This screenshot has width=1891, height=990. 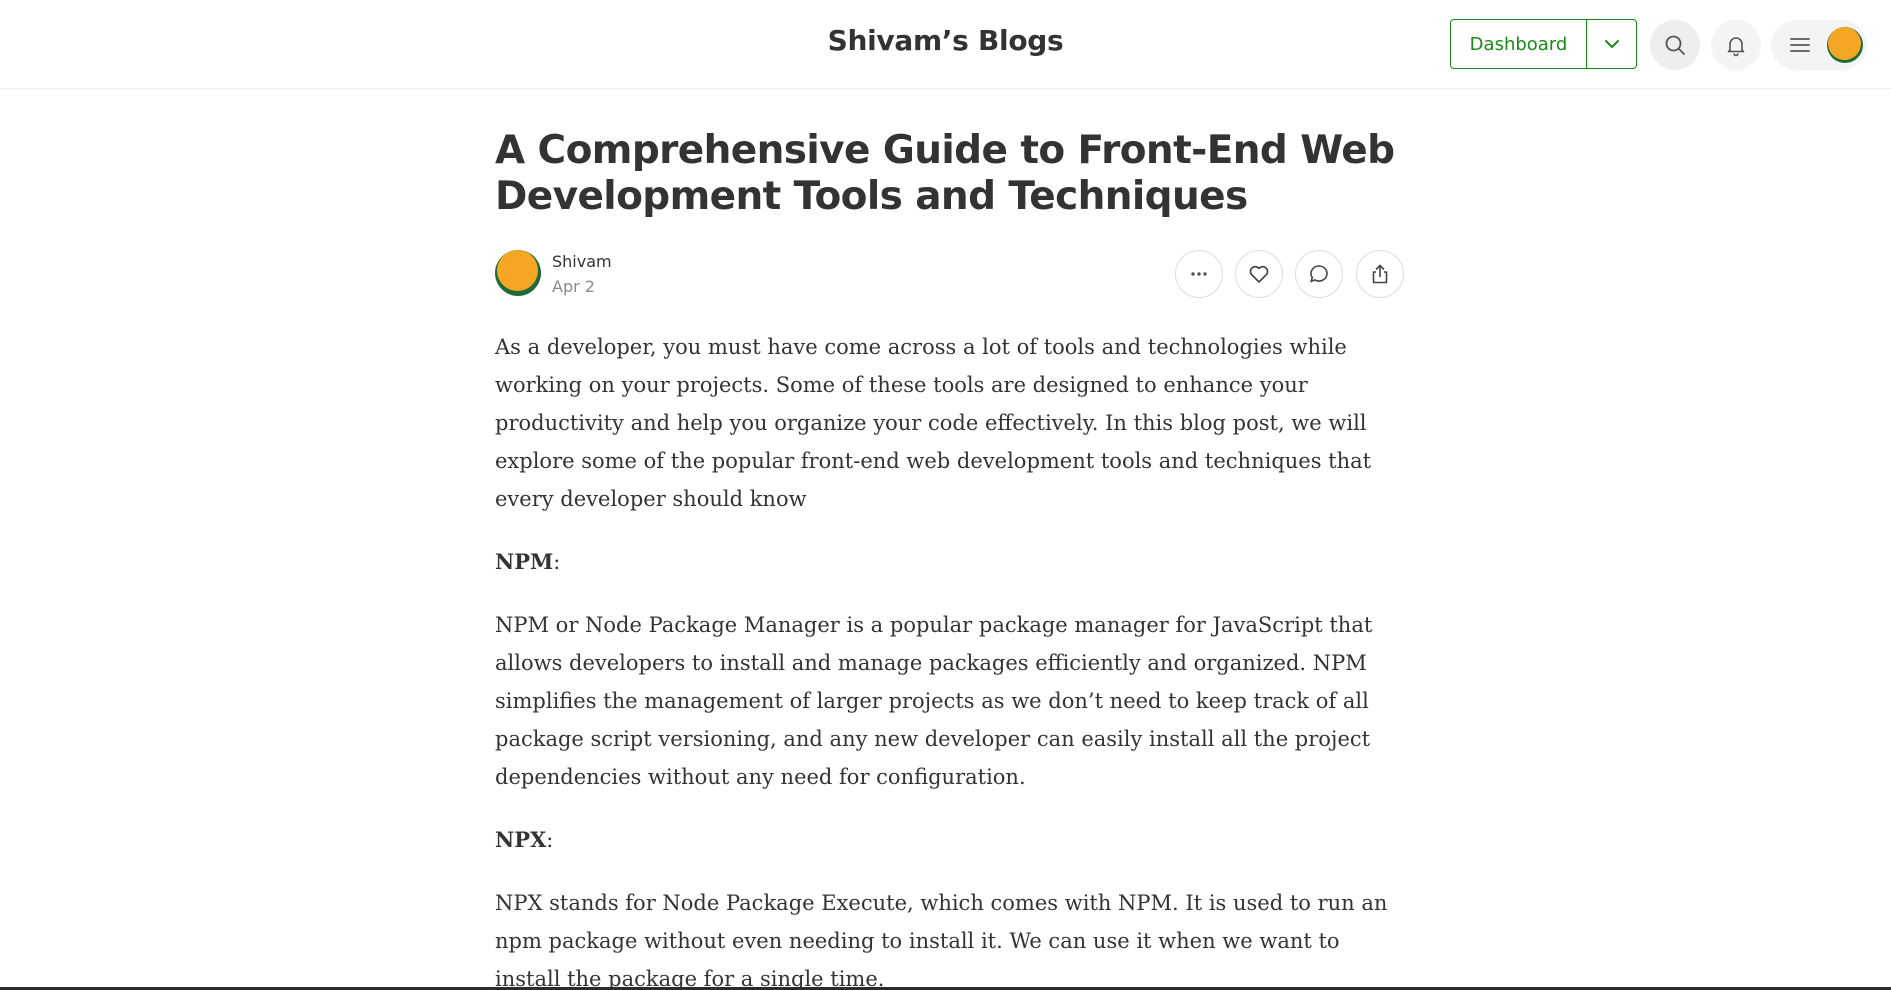 I want to click on section-heading-npm: NPM:, so click(x=950, y=562).